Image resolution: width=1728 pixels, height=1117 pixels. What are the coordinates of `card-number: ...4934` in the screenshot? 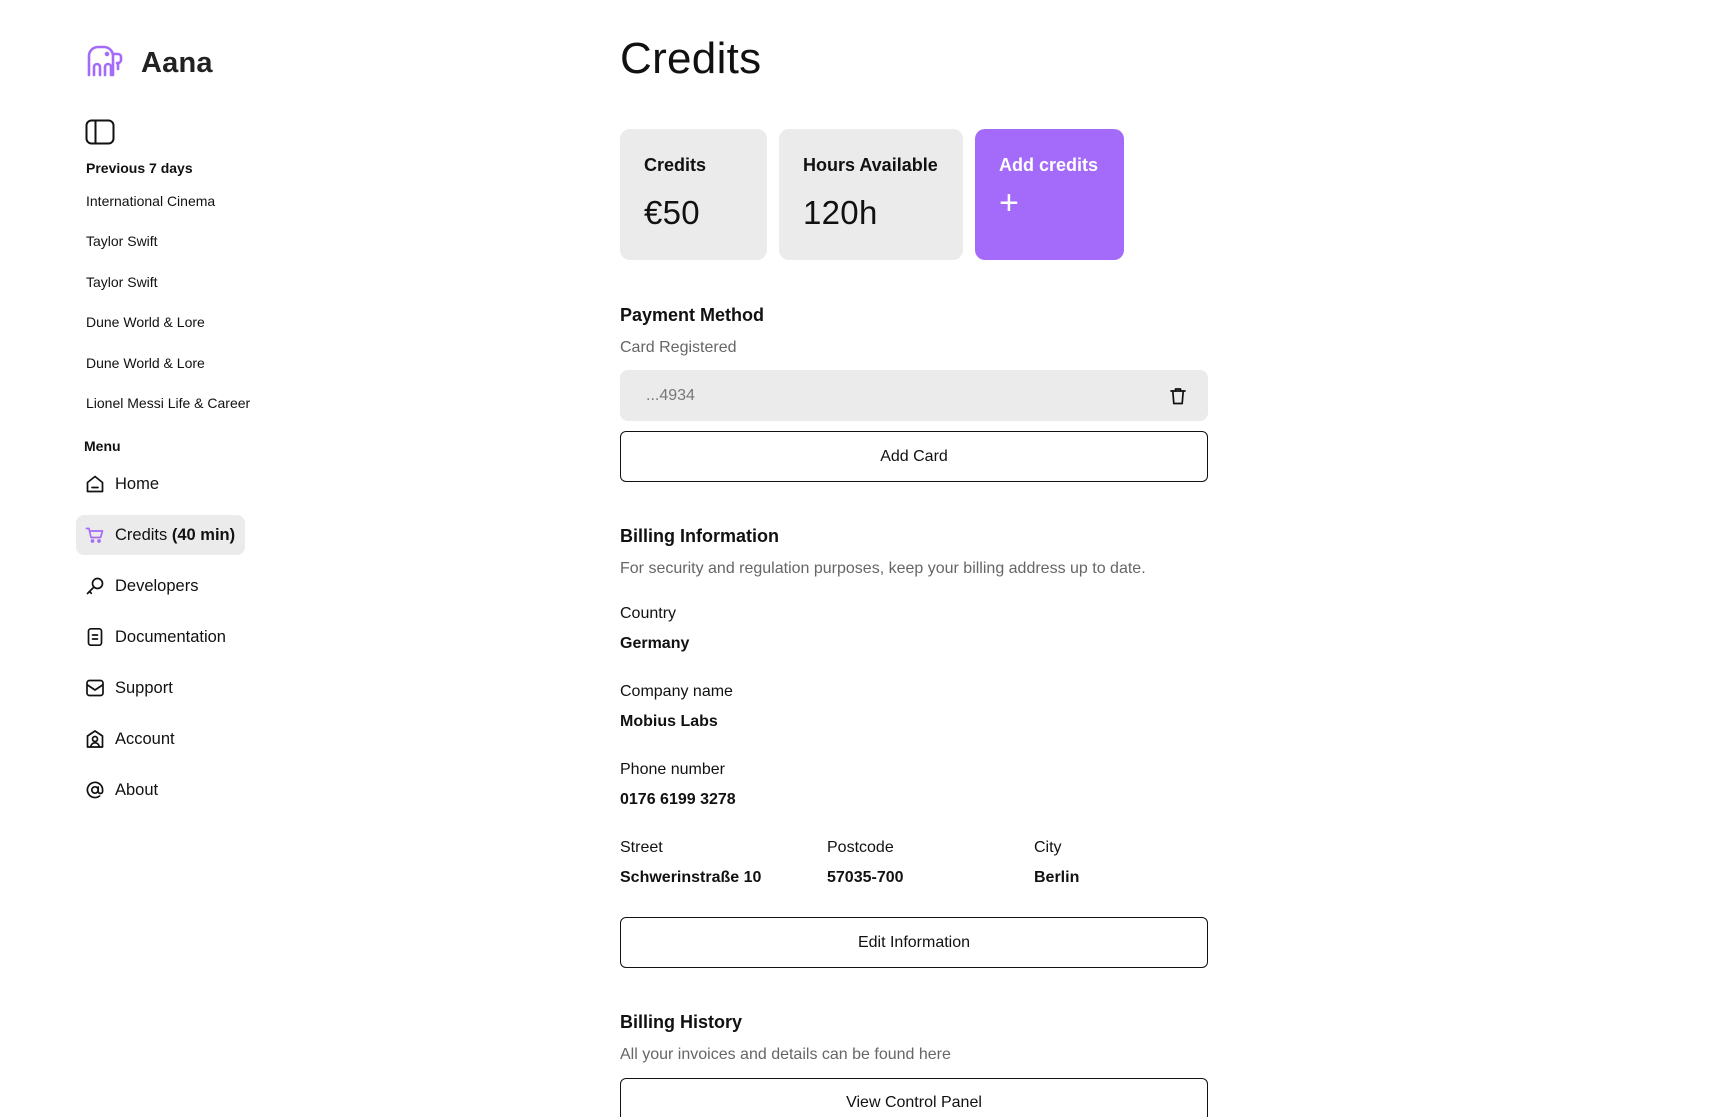 It's located at (670, 395).